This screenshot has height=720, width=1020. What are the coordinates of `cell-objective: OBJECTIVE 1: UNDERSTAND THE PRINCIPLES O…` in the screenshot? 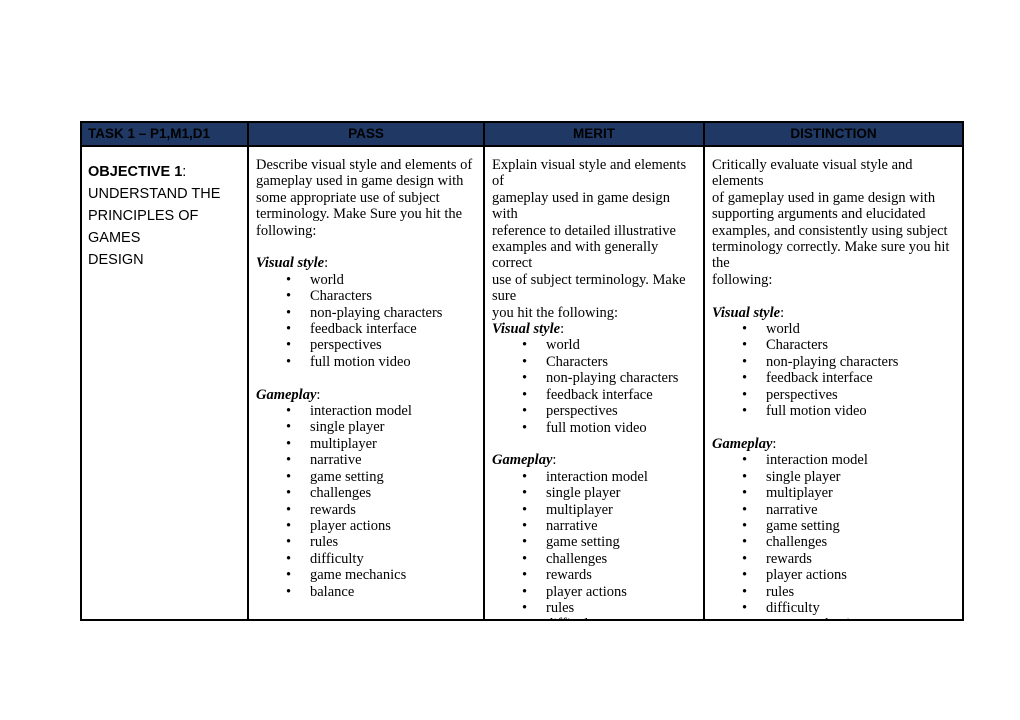 It's located at (164, 383).